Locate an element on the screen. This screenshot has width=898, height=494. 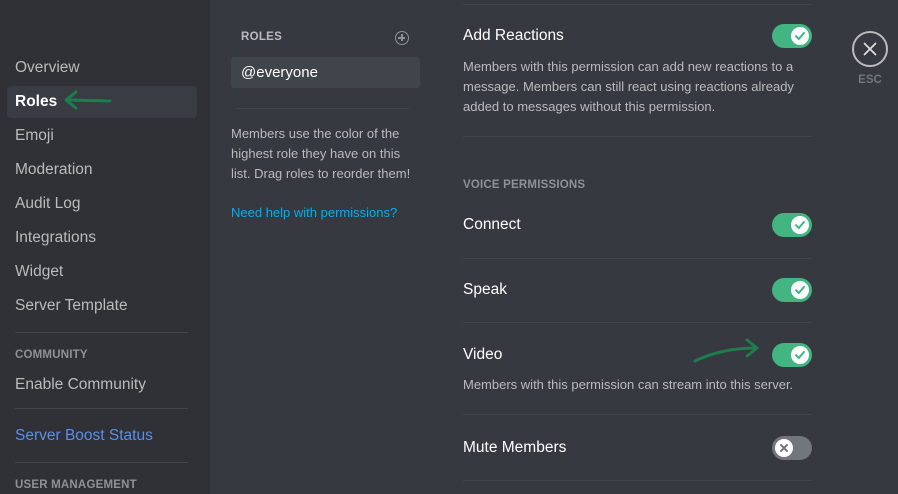
sidebar-item-roles: Roles is located at coordinates (102, 102).